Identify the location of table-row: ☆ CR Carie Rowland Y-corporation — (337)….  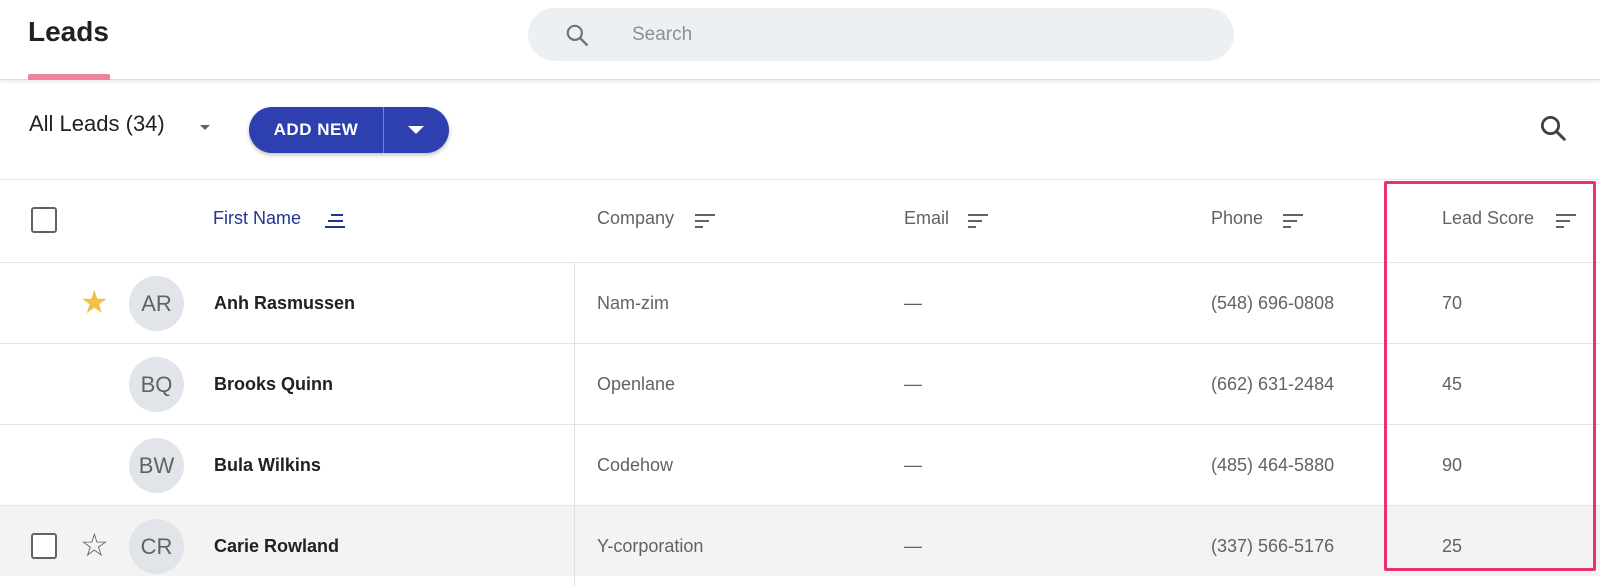
(800, 540).